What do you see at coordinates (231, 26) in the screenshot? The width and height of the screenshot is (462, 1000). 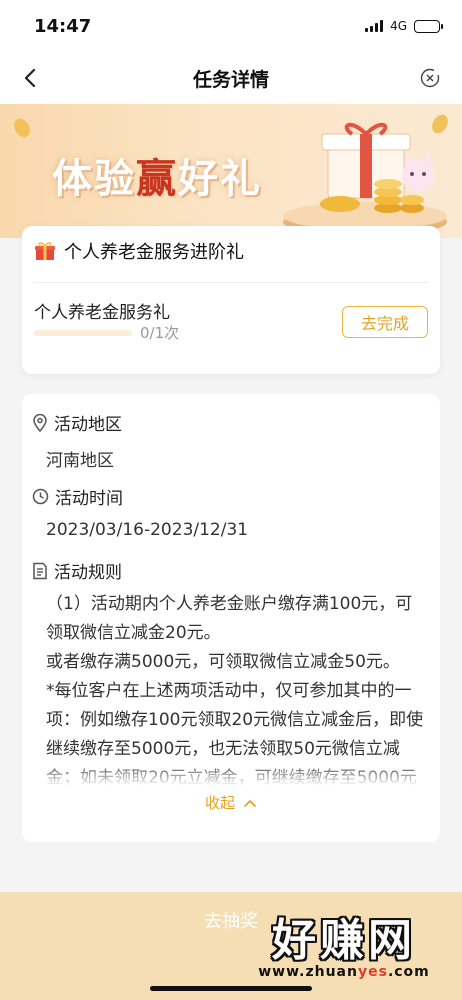 I see `status-bar: 14:47 4G` at bounding box center [231, 26].